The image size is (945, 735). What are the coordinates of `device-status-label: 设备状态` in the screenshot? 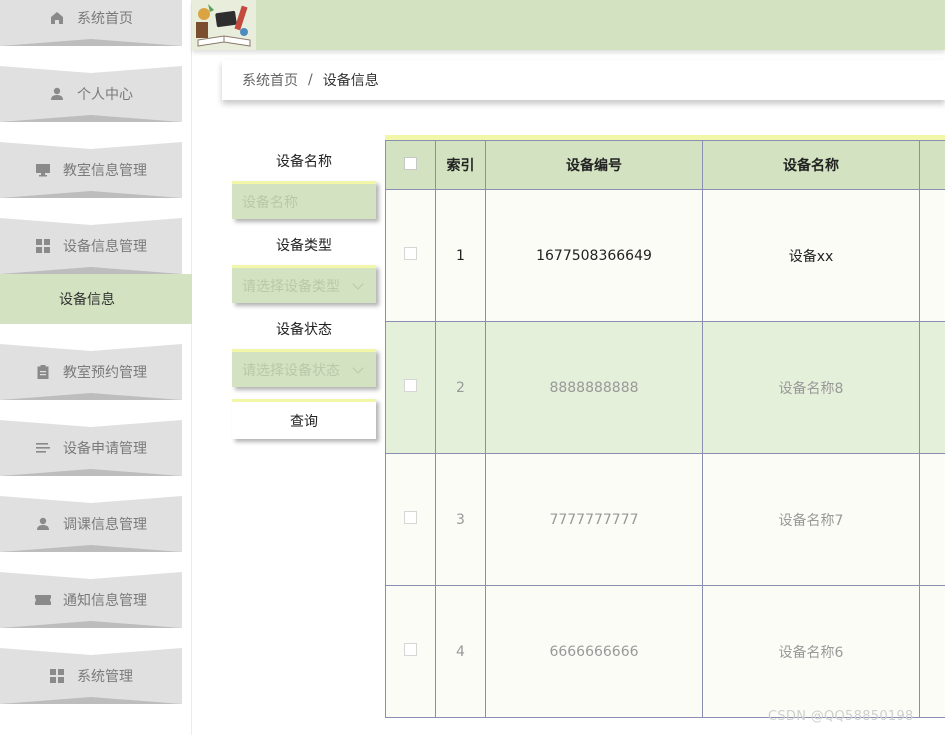 It's located at (304, 330).